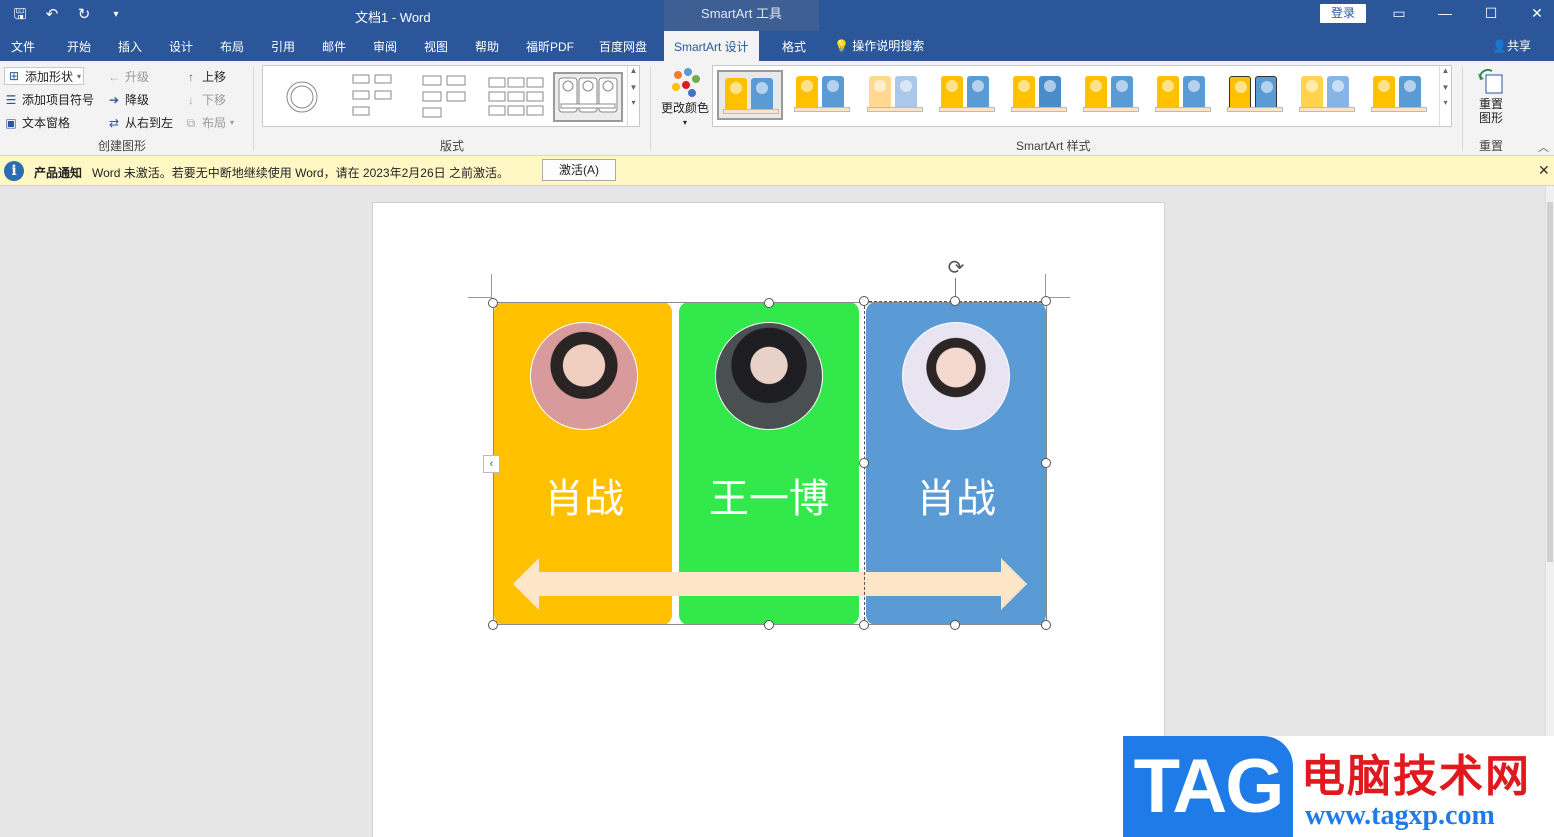 The width and height of the screenshot is (1554, 837). What do you see at coordinates (140, 122) in the screenshot?
I see `right-to-left-button: ⇄ 从右到左` at bounding box center [140, 122].